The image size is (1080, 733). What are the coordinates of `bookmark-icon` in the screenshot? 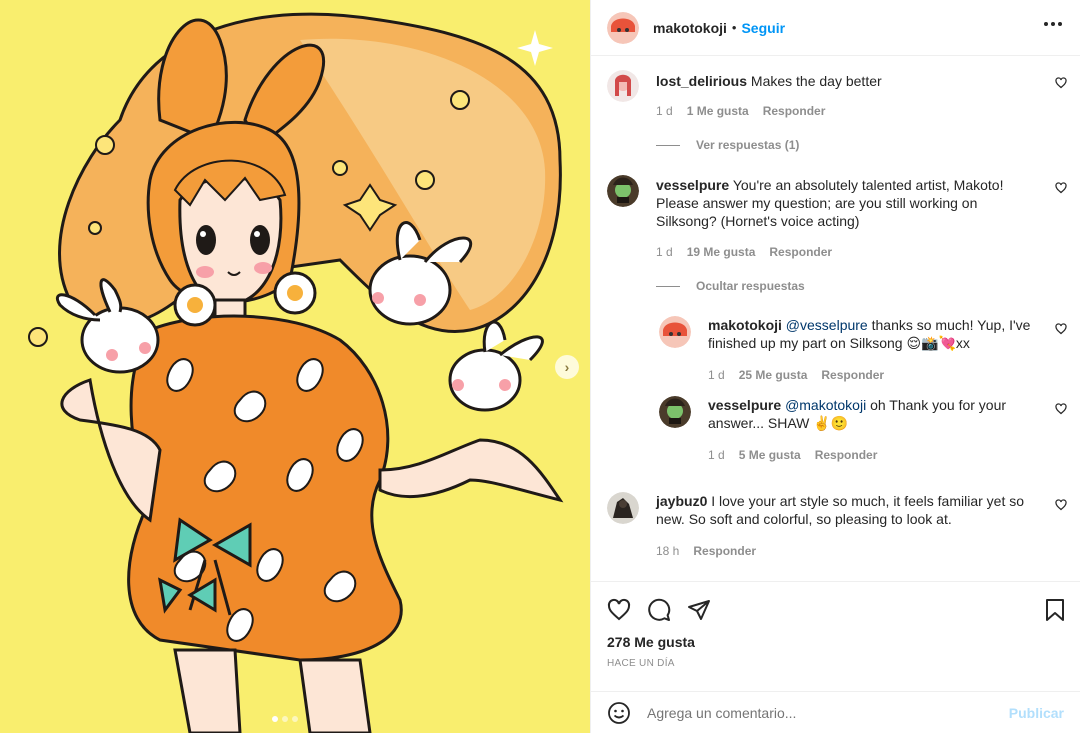 It's located at (1055, 611).